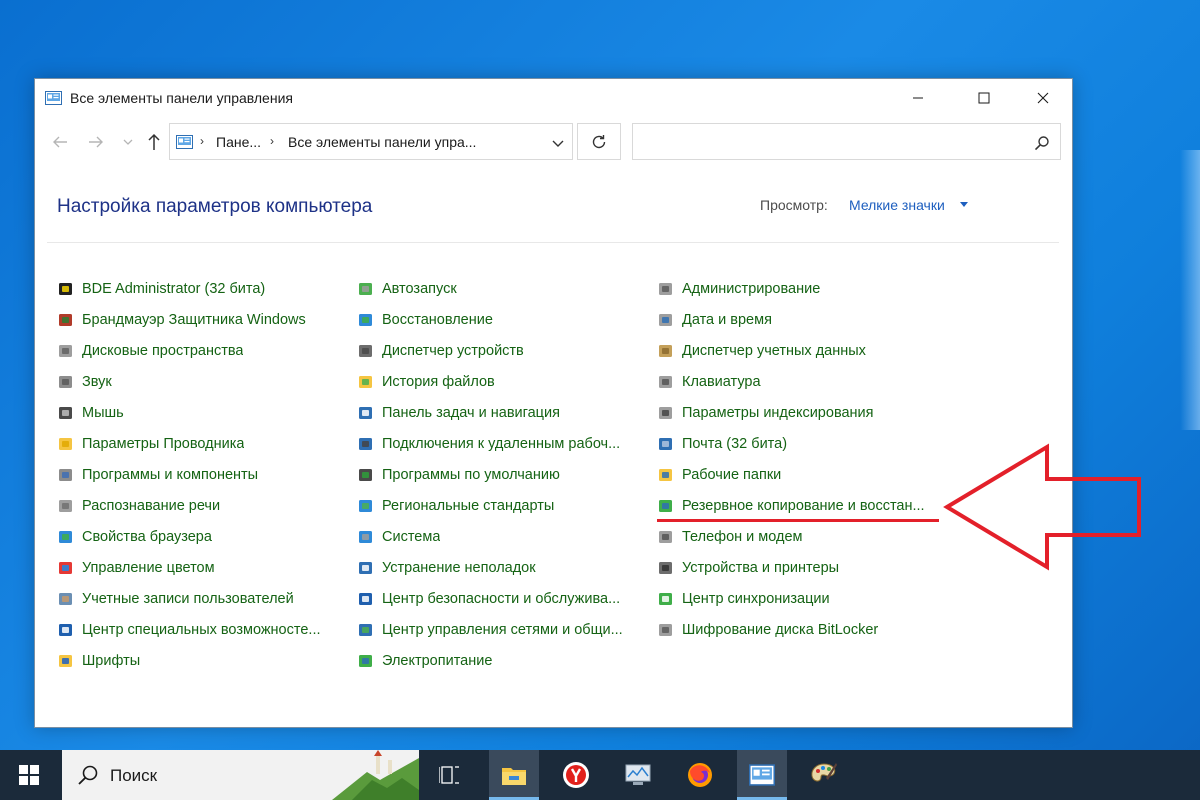 Image resolution: width=1200 pixels, height=800 pixels. I want to click on control-panel-item: Дисковые пространства, so click(150, 351).